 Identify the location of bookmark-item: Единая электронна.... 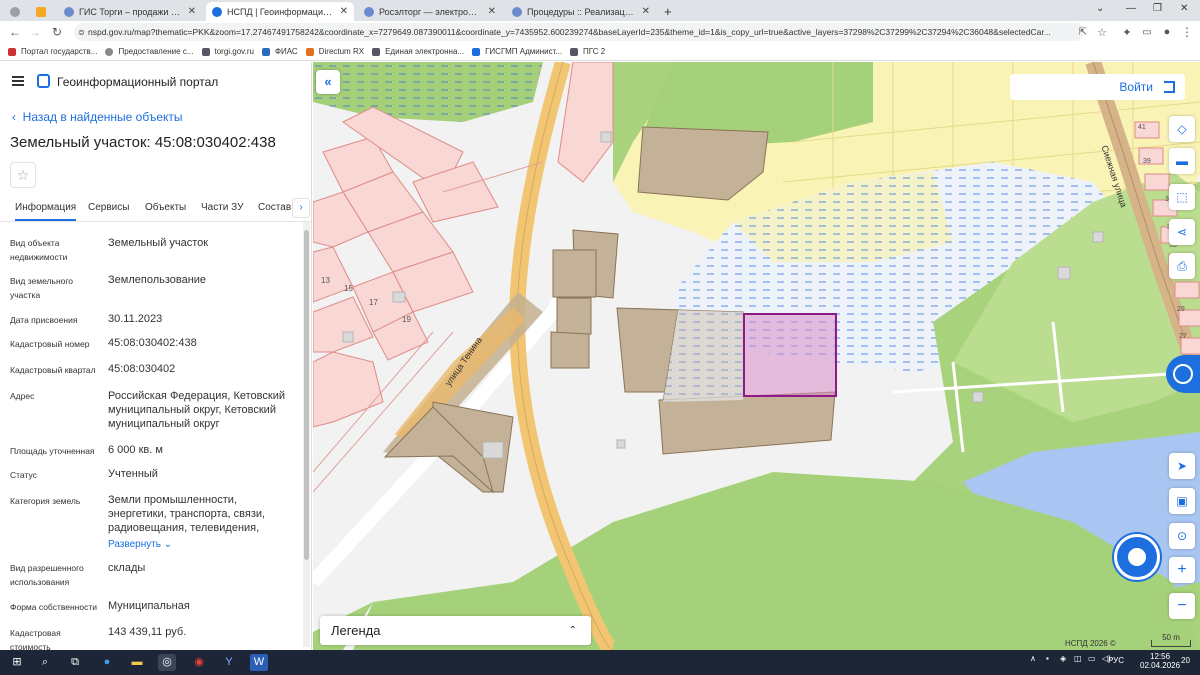
(418, 51).